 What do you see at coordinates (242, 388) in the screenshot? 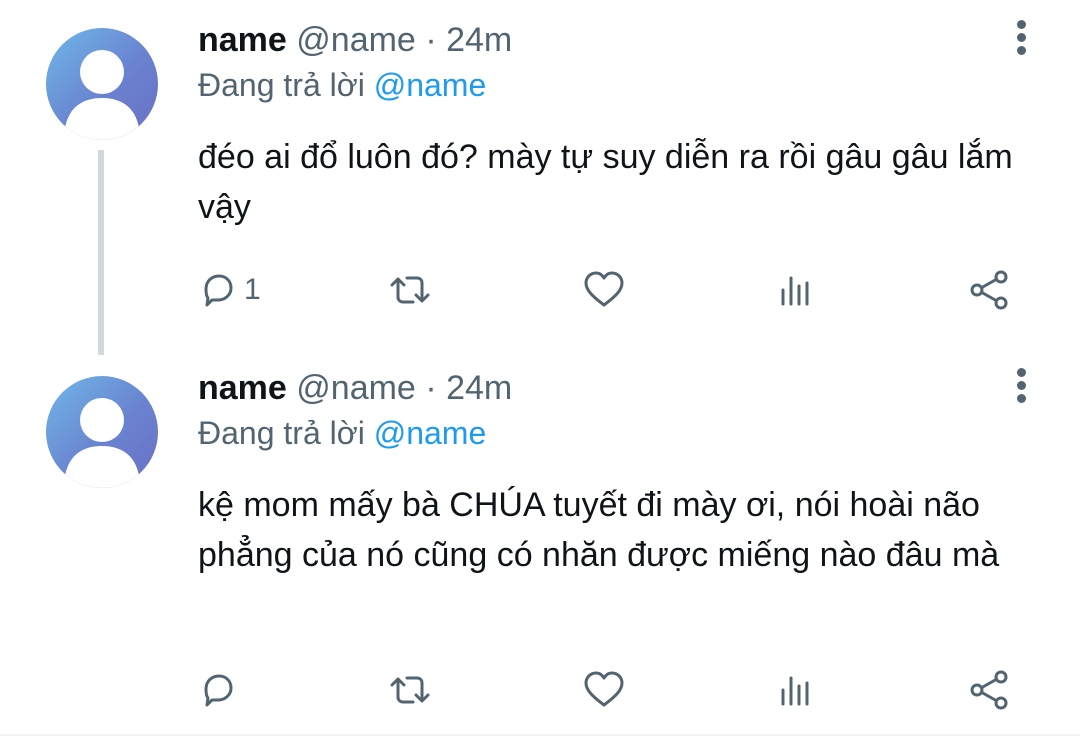
I see `display-name: name` at bounding box center [242, 388].